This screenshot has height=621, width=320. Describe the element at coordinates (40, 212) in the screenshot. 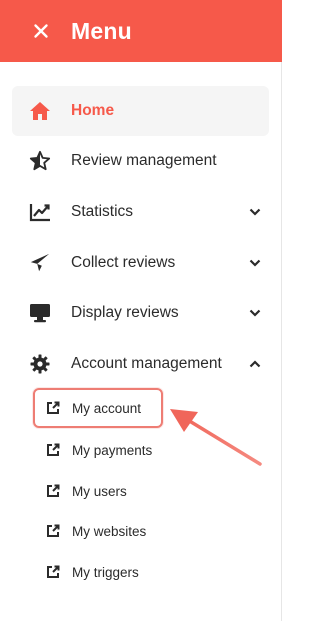

I see `chart-line-icon` at that location.